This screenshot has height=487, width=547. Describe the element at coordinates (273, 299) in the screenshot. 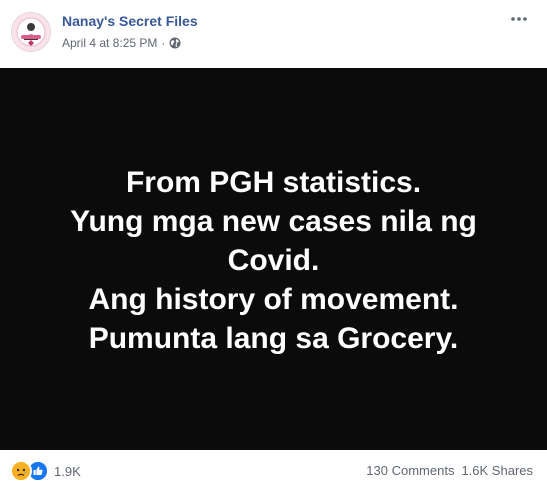

I see `image-text-line: Ang history of movement.` at that location.